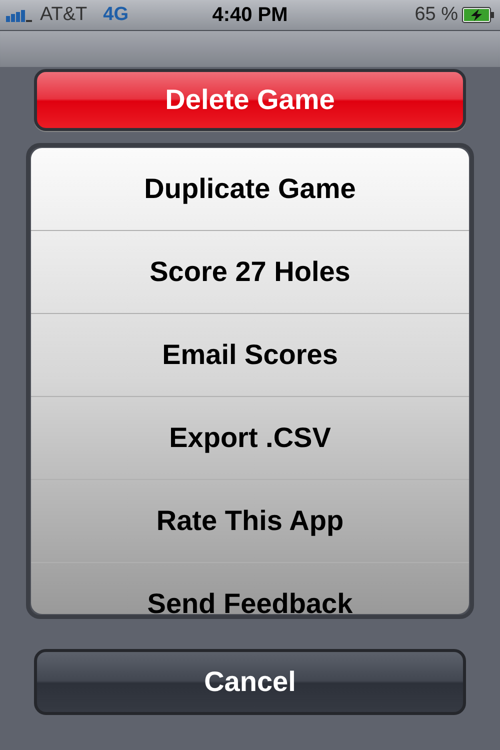 The height and width of the screenshot is (750, 500). Describe the element at coordinates (20, 15) in the screenshot. I see `signal-icon` at that location.